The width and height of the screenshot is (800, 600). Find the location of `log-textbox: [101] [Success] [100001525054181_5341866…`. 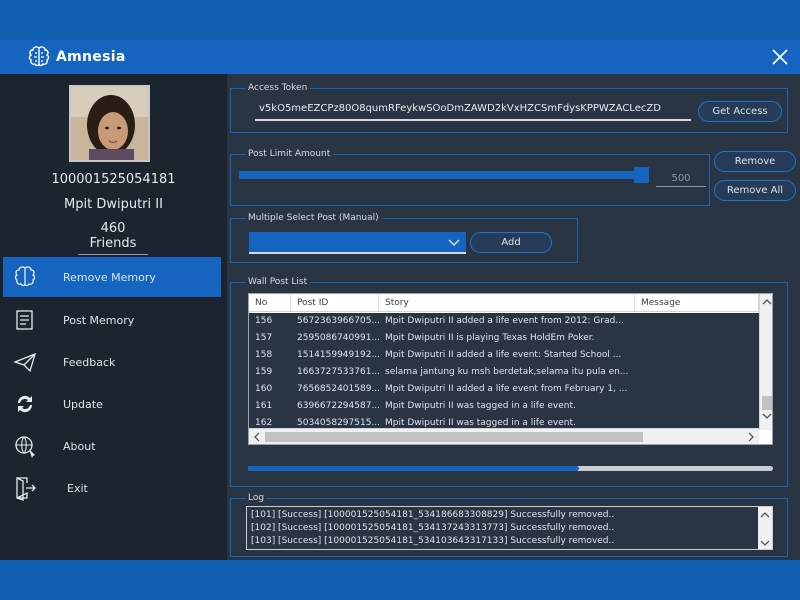

log-textbox: [101] [Success] [100001525054181_5341866… is located at coordinates (509, 528).